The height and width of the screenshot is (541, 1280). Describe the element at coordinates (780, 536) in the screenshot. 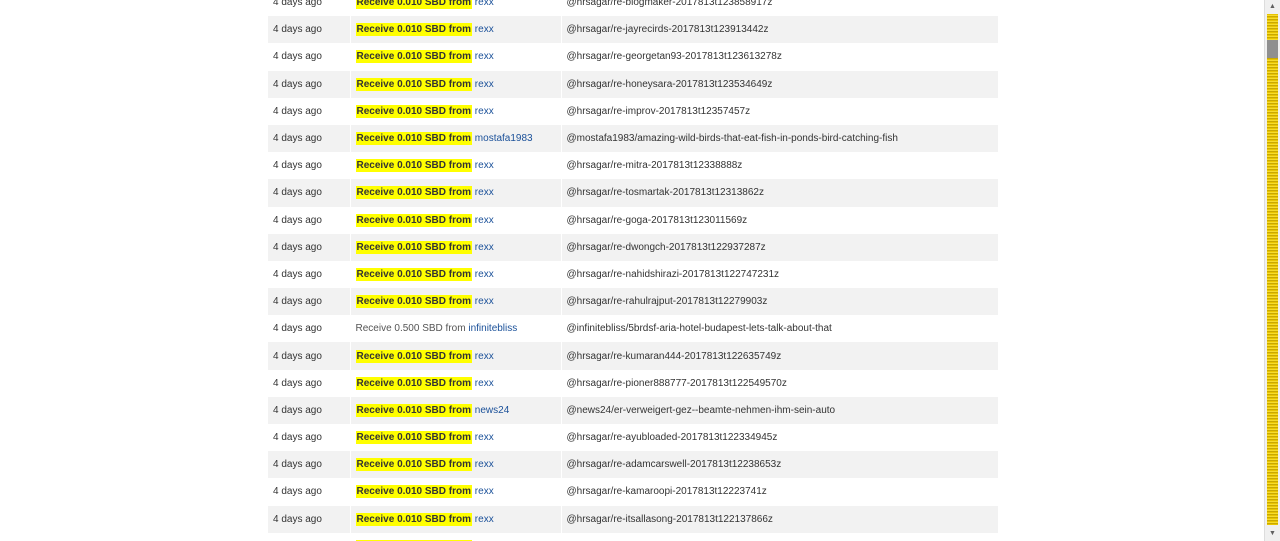

I see `row-memo: @hrsagar/re-samstickkz-2017813t12219217z` at that location.